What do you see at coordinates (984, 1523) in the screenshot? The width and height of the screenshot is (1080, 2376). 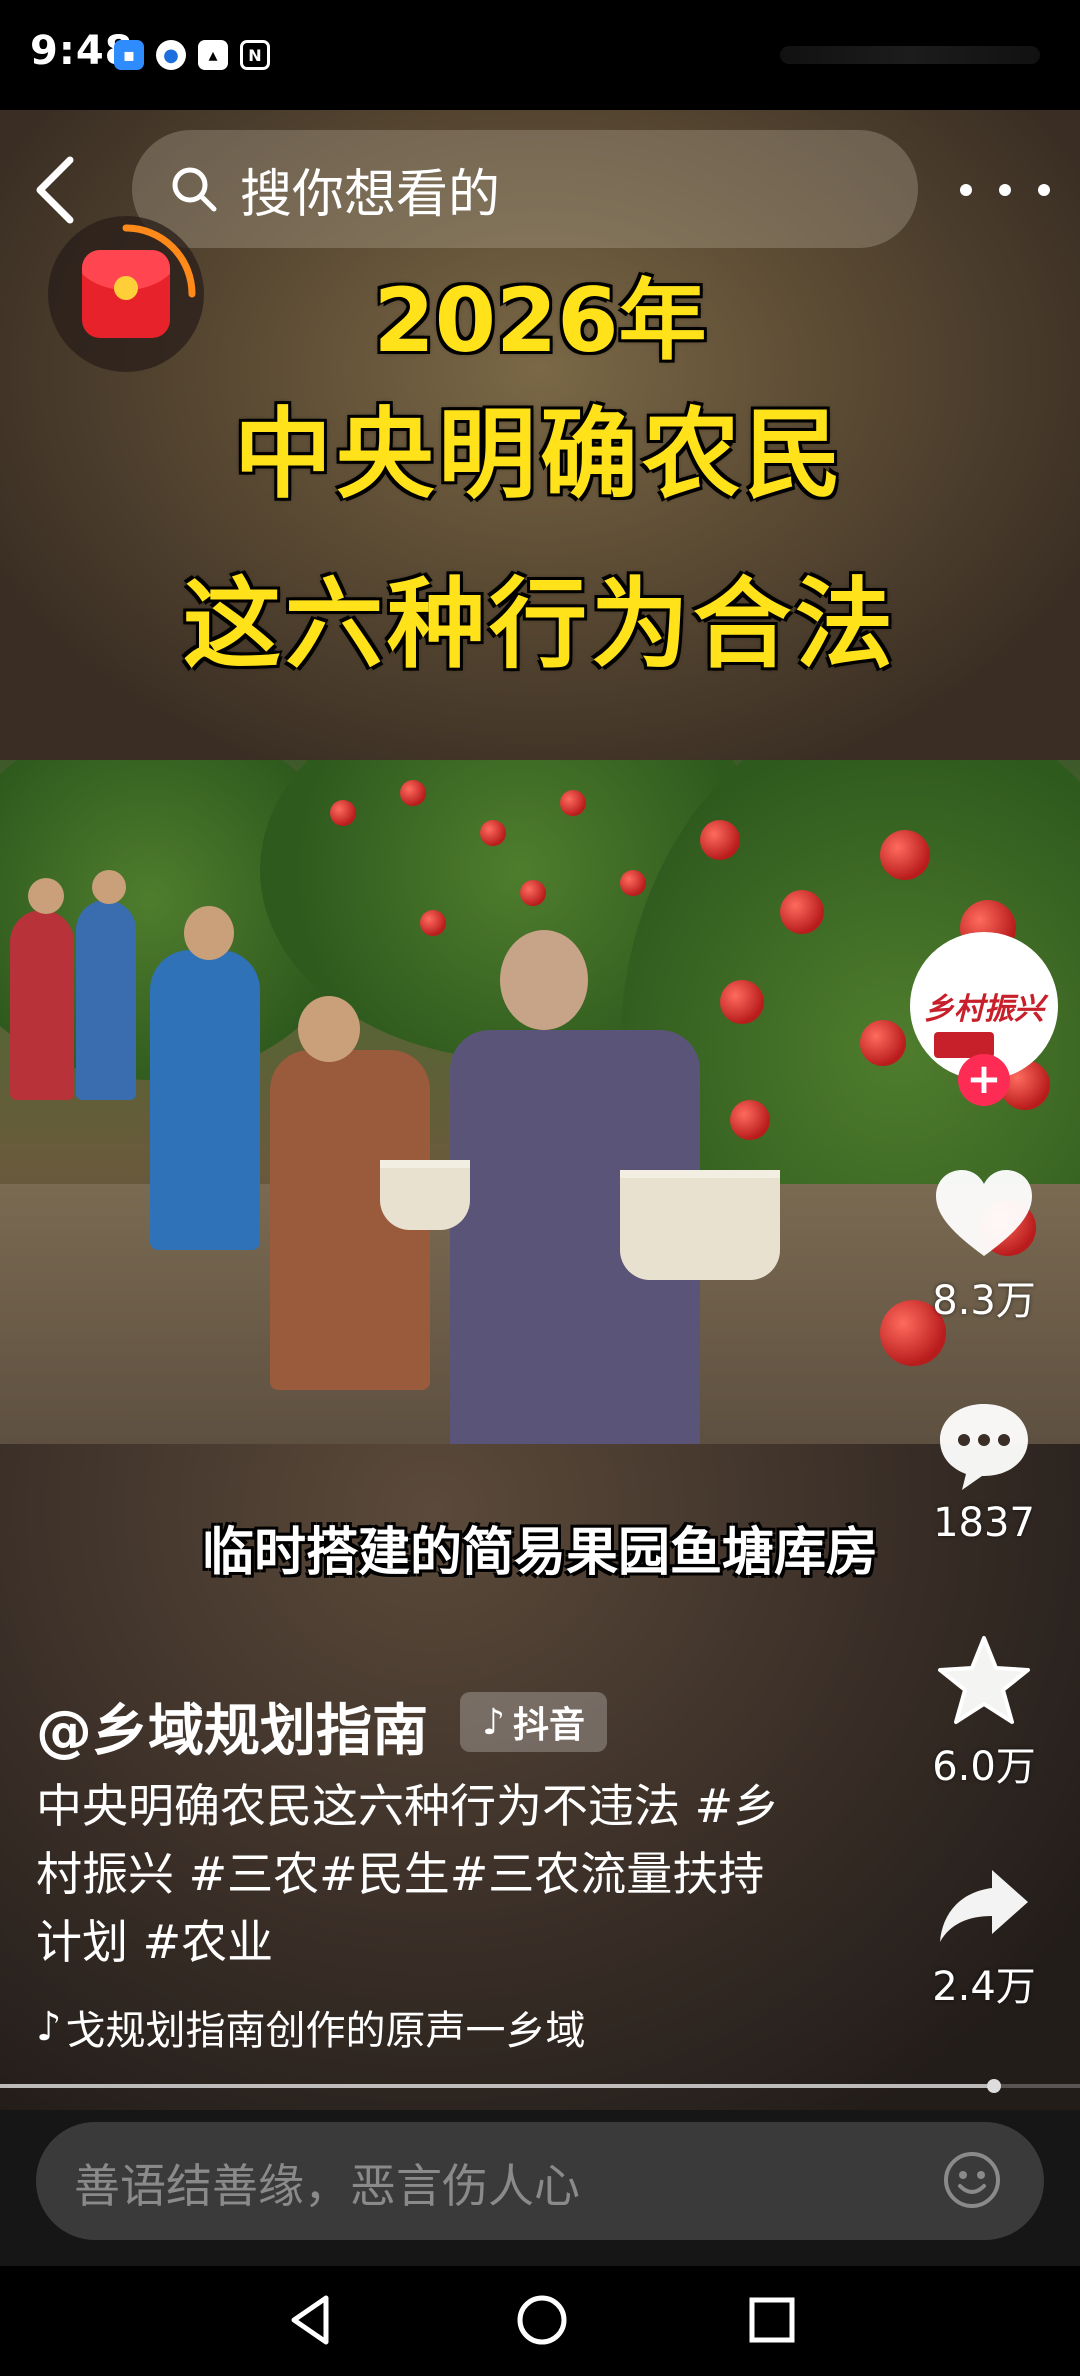 I see `comment-count: 1837` at bounding box center [984, 1523].